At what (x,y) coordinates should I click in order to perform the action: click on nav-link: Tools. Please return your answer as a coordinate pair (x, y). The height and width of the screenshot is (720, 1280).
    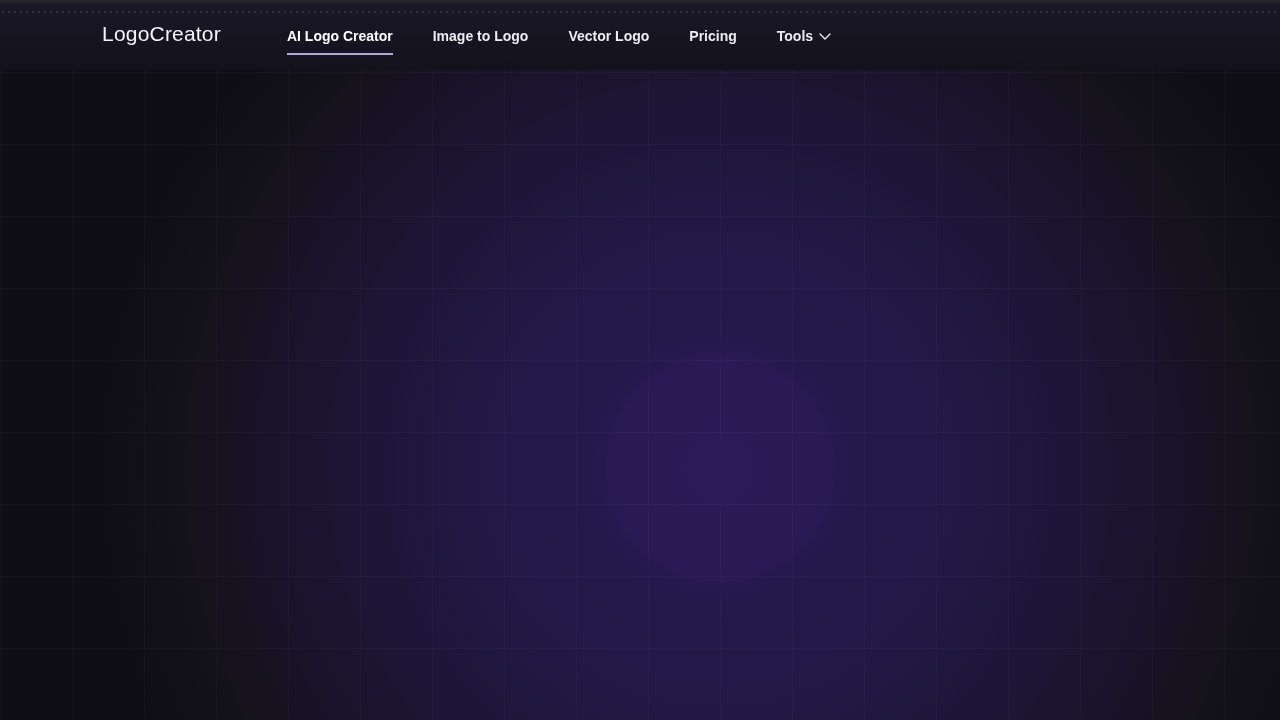
    Looking at the image, I should click on (804, 36).